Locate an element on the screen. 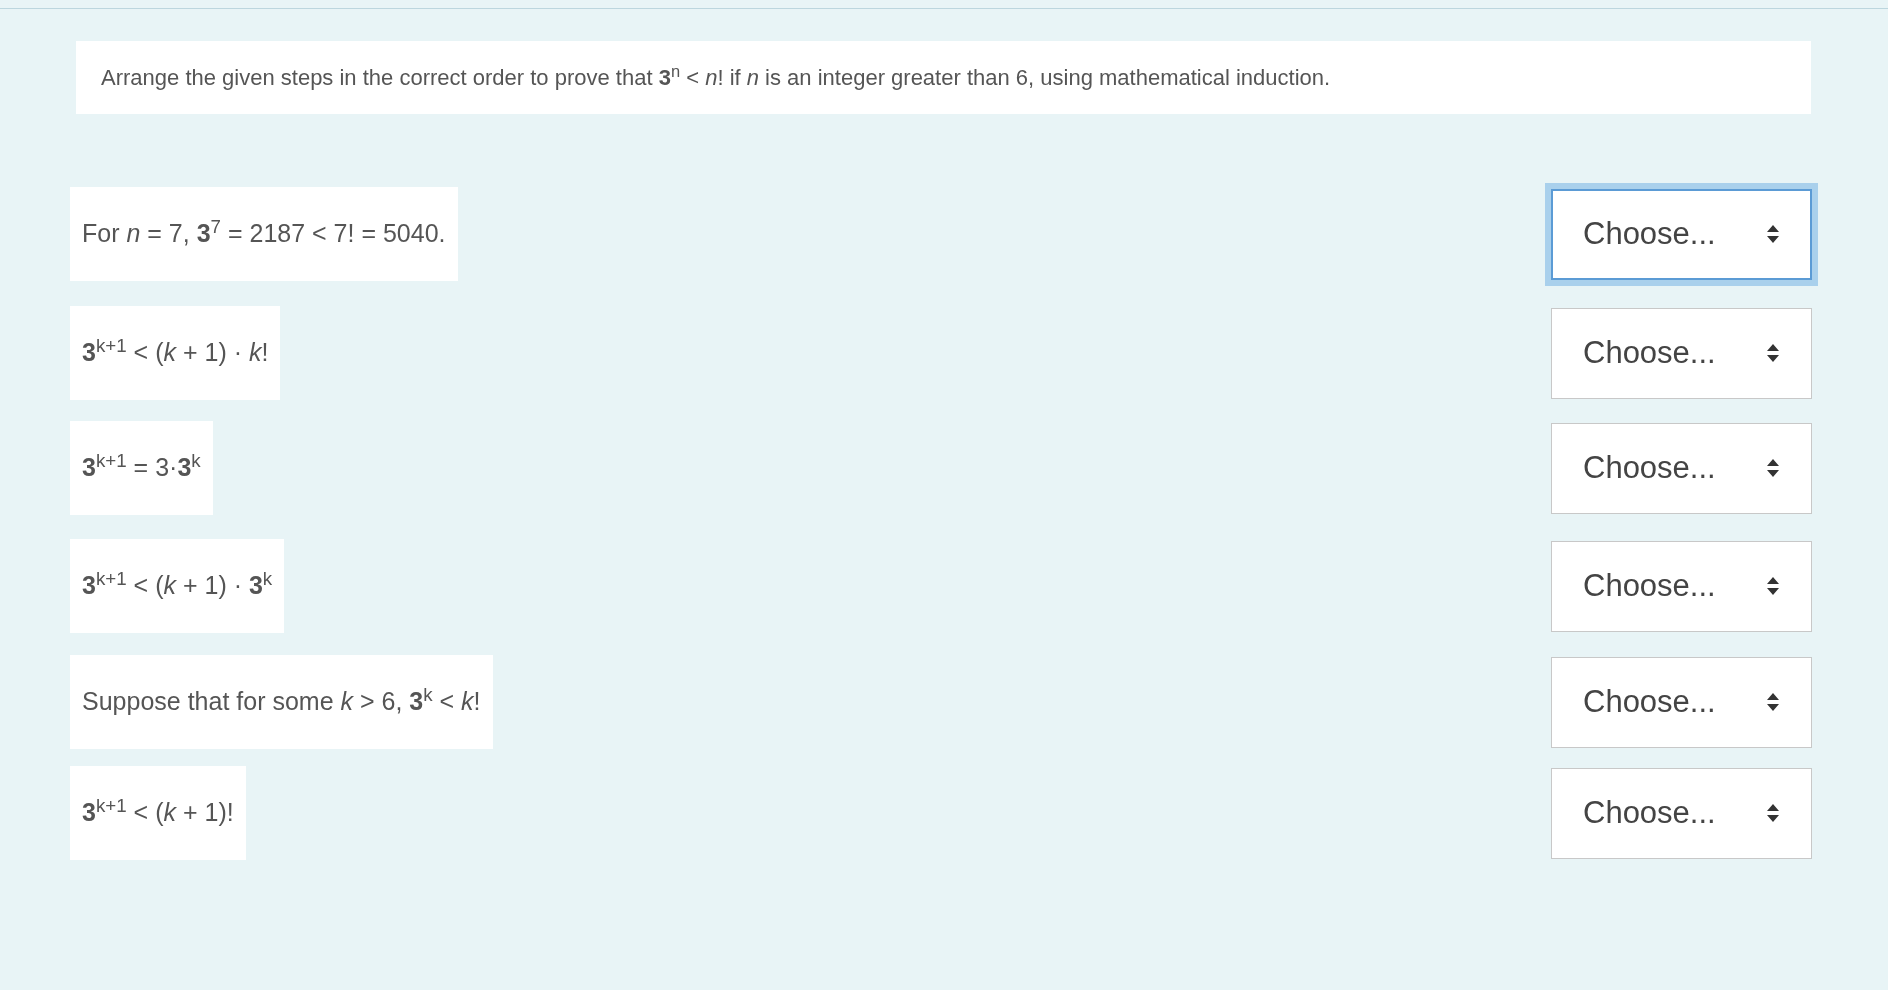 The image size is (1888, 990). question-text: Arrange the given steps in the correct order to prove that 3$^{n}$ < n! if n is an integer greater than 6, using mathematical induction. is located at coordinates (943, 77).